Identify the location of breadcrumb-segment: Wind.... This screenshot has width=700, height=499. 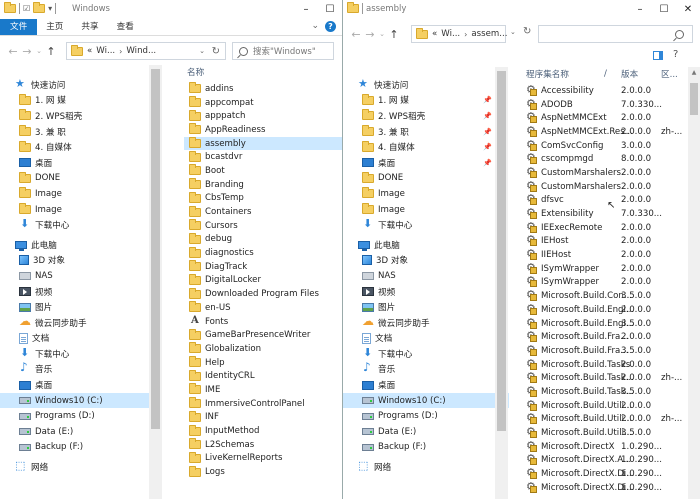
(141, 51).